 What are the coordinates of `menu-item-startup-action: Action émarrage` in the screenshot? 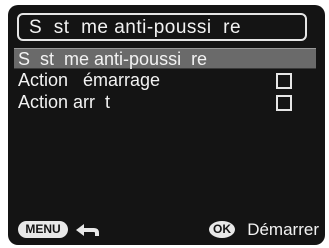 It's located at (165, 80).